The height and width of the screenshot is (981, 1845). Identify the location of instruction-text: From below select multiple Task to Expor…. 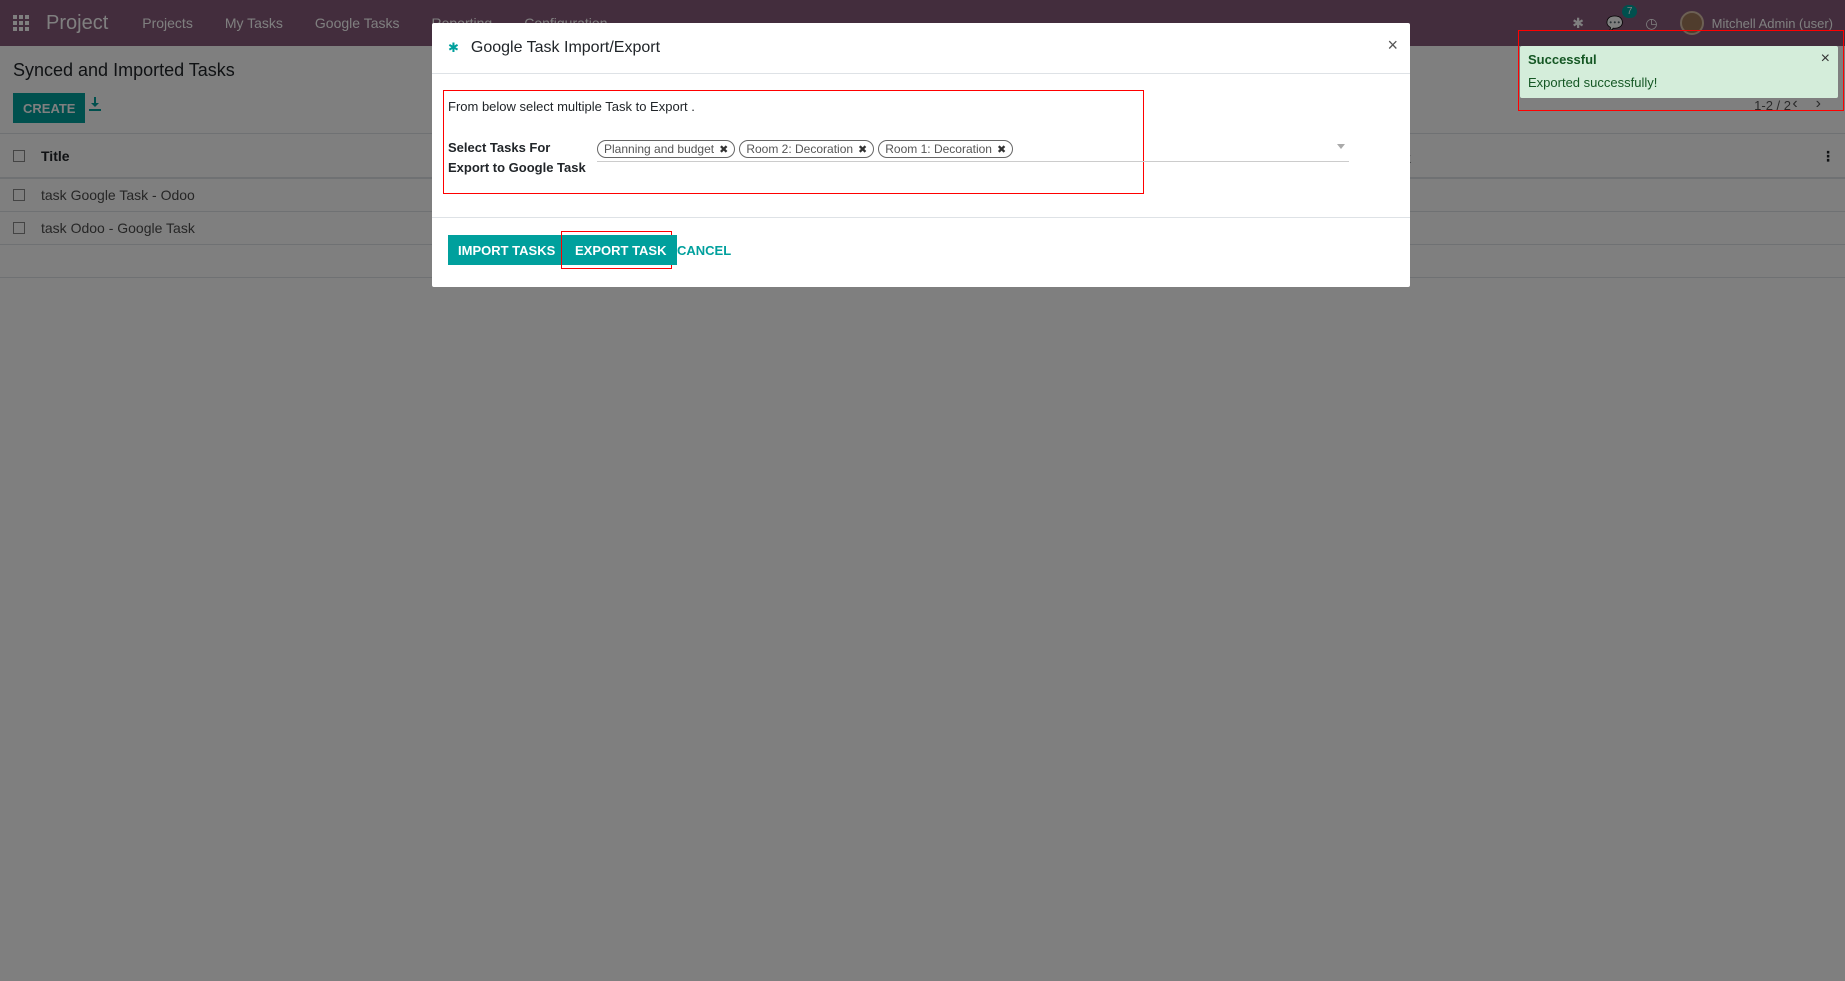
(571, 106).